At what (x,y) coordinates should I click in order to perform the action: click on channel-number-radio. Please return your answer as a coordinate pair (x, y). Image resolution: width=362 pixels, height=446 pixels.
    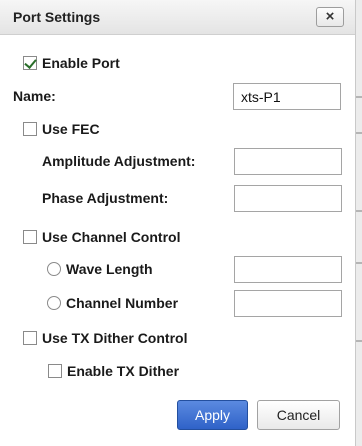
    Looking at the image, I should click on (54, 303).